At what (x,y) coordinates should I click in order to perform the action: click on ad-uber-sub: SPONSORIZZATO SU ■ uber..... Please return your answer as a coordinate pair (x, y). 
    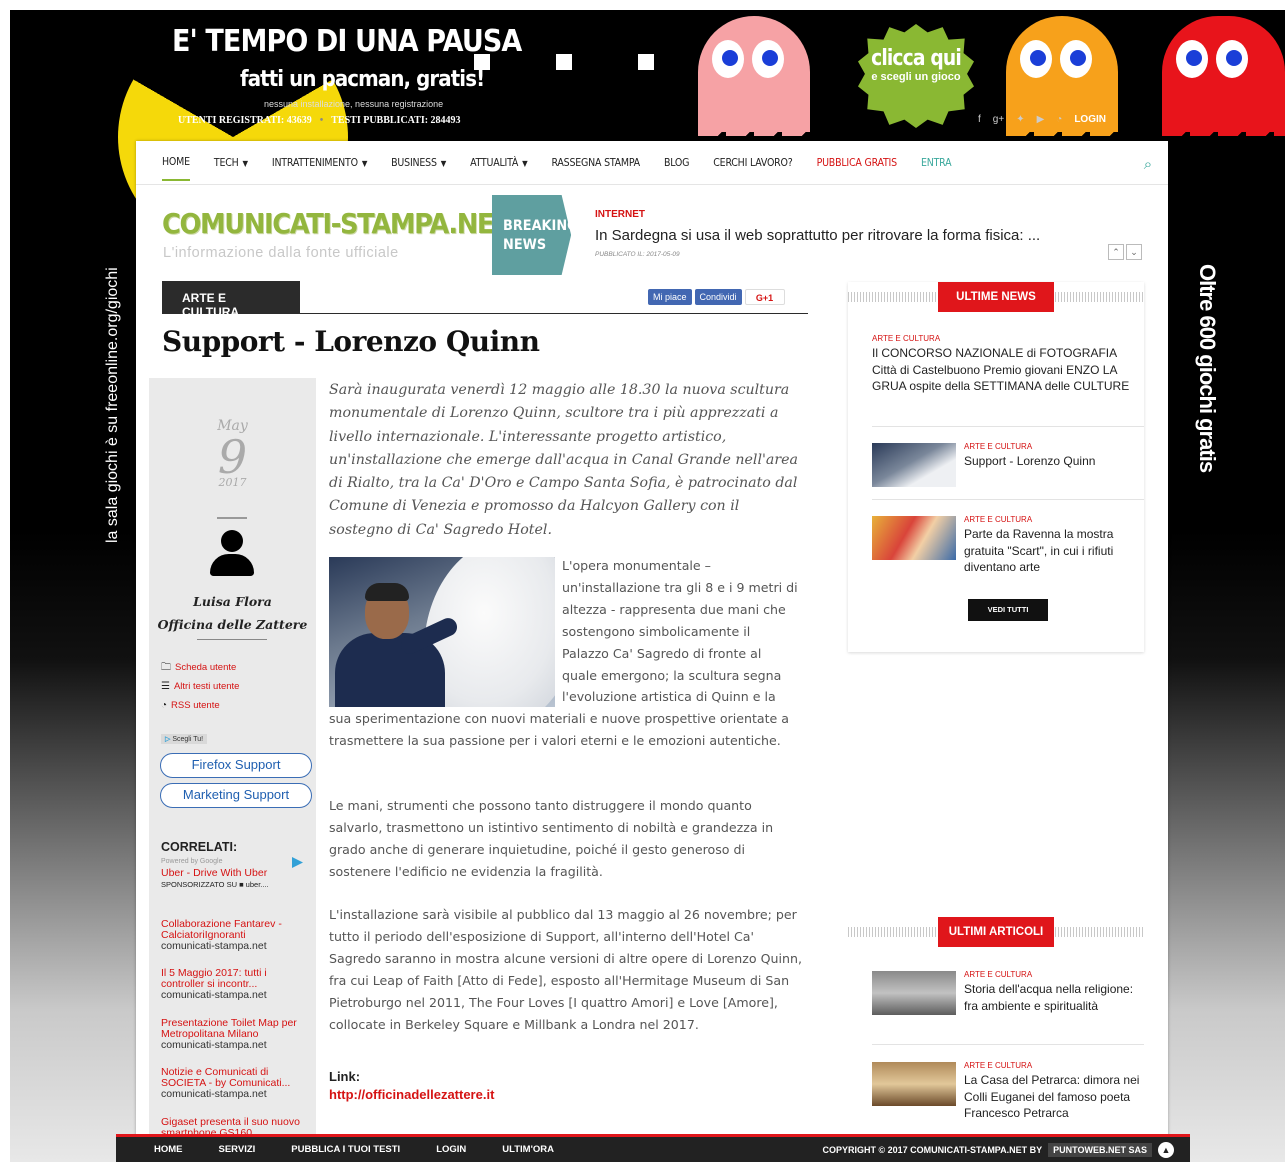
    Looking at the image, I should click on (215, 884).